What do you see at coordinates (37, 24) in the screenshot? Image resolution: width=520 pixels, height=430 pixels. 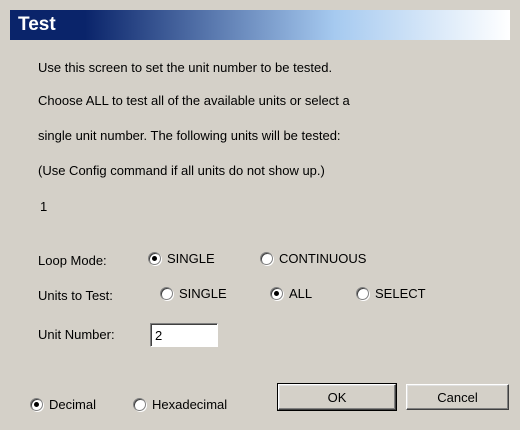 I see `window-title: Test` at bounding box center [37, 24].